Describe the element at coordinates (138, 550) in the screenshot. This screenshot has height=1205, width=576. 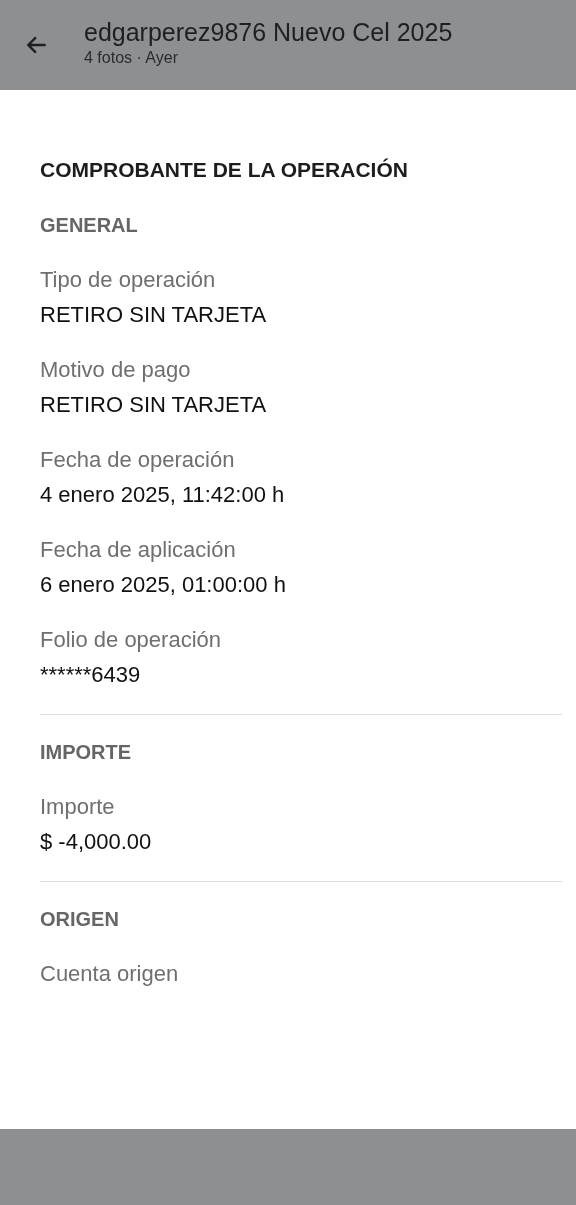
I see `field-label: Fecha de aplicación` at that location.